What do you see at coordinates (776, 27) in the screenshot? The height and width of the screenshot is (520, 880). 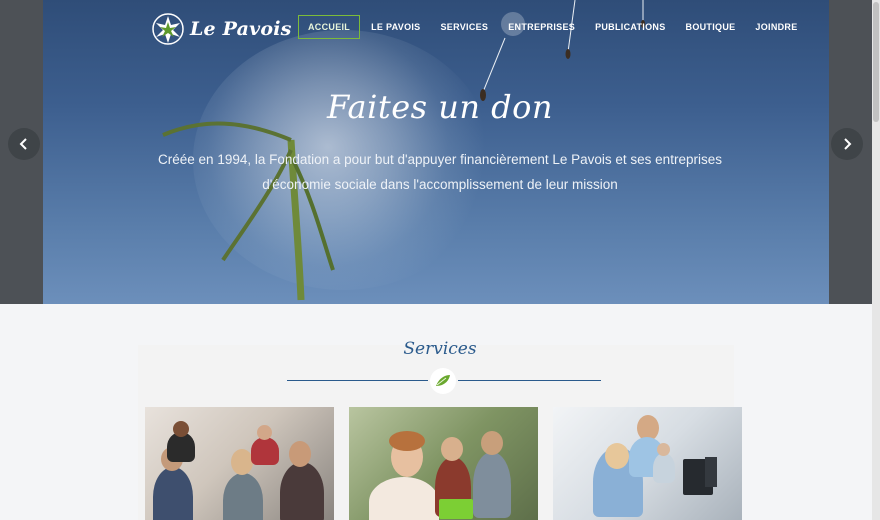 I see `nav-item-joindre: JOINDRE` at bounding box center [776, 27].